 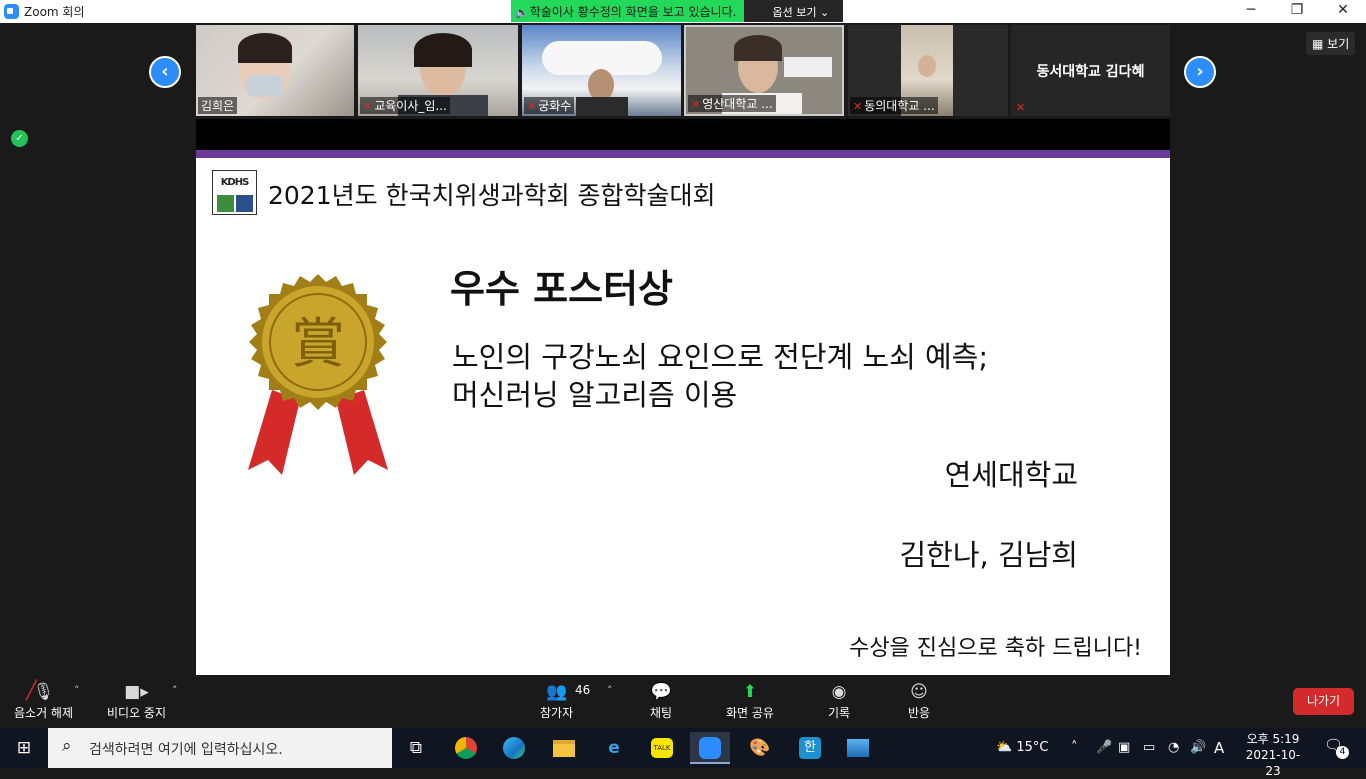 What do you see at coordinates (750, 713) in the screenshot?
I see `share-screen-label: 화면 공유` at bounding box center [750, 713].